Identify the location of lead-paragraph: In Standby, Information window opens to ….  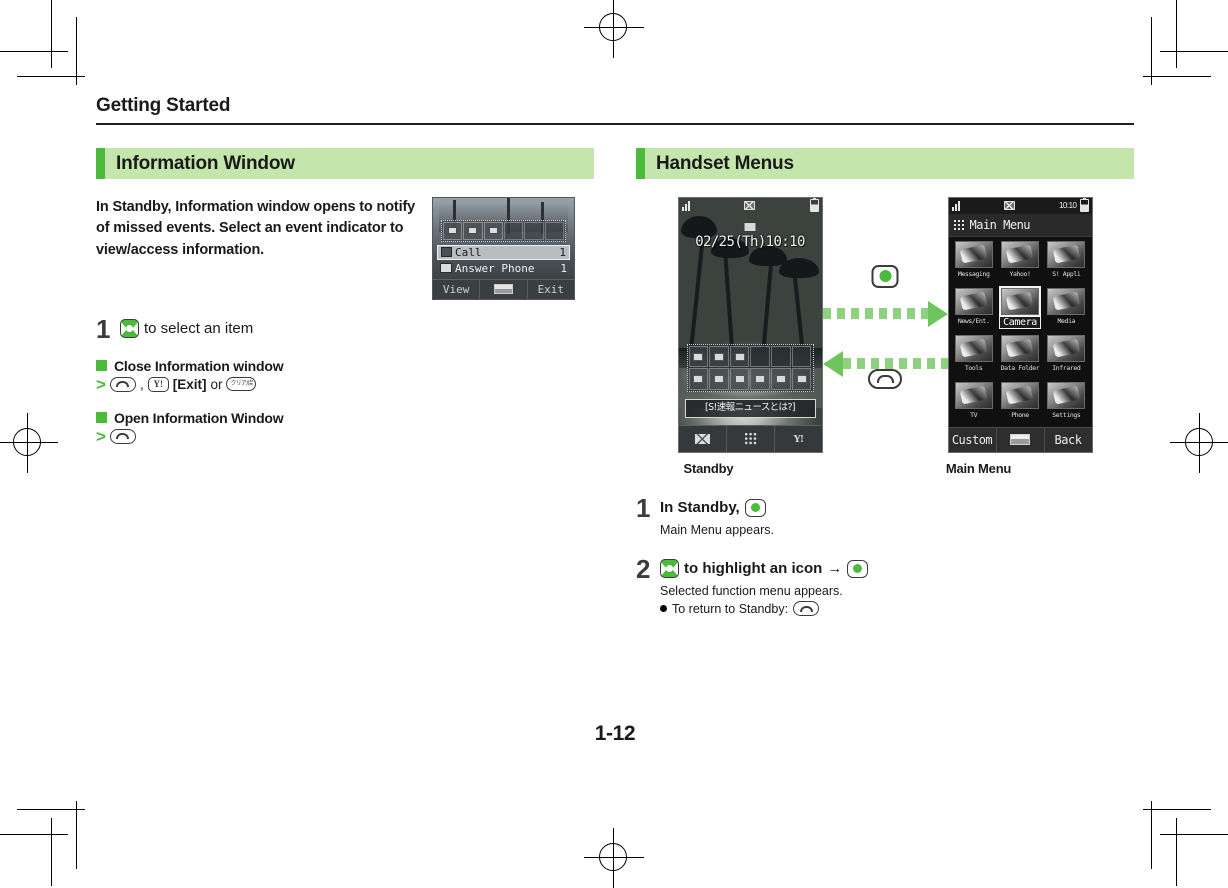
(256, 228).